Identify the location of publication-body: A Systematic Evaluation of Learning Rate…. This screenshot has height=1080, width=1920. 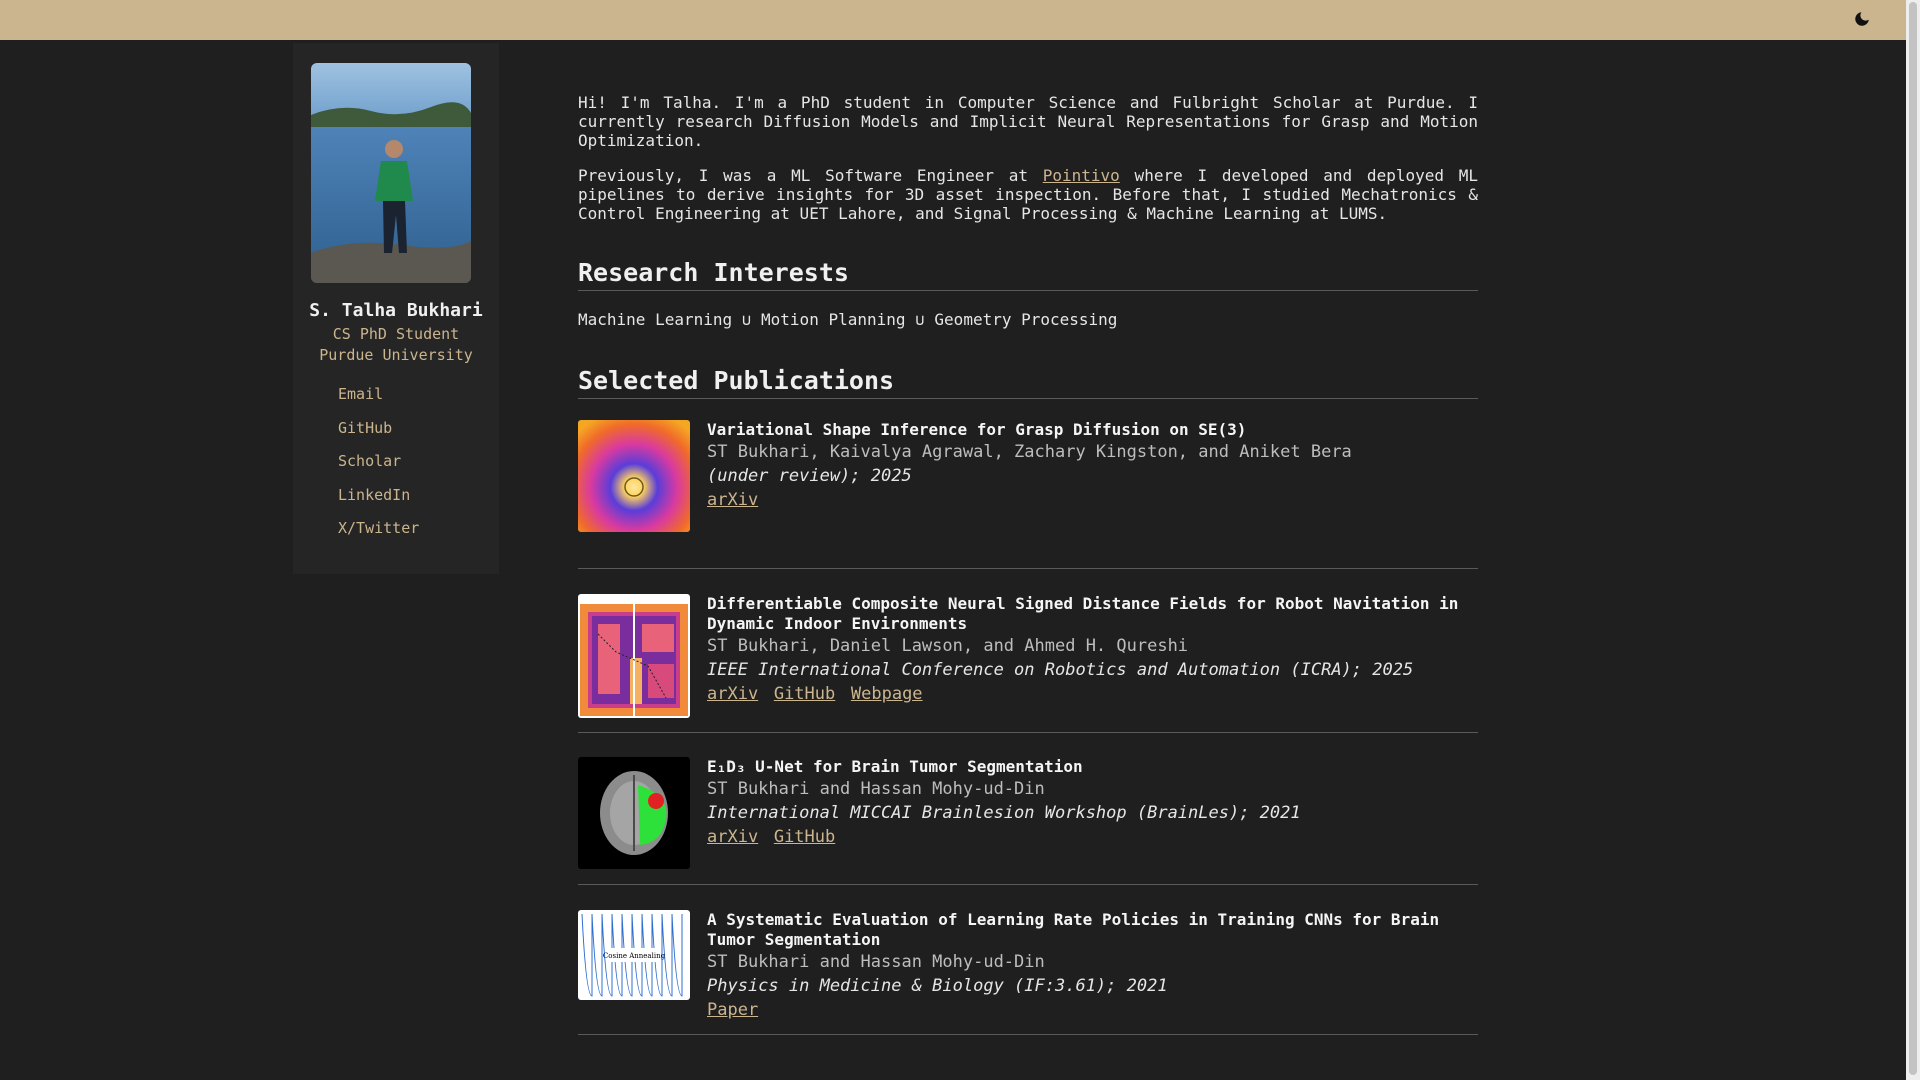
(1092, 972).